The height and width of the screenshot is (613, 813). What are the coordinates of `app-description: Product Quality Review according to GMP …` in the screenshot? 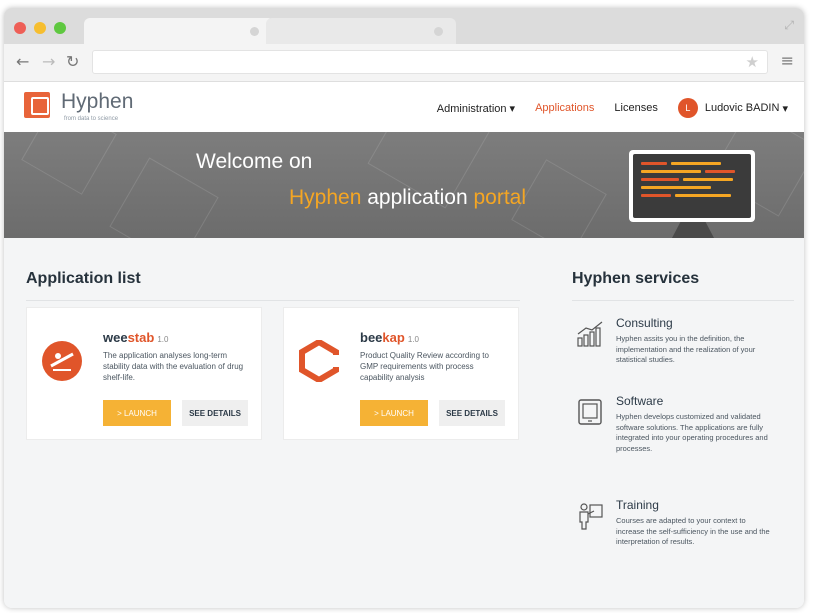 It's located at (424, 366).